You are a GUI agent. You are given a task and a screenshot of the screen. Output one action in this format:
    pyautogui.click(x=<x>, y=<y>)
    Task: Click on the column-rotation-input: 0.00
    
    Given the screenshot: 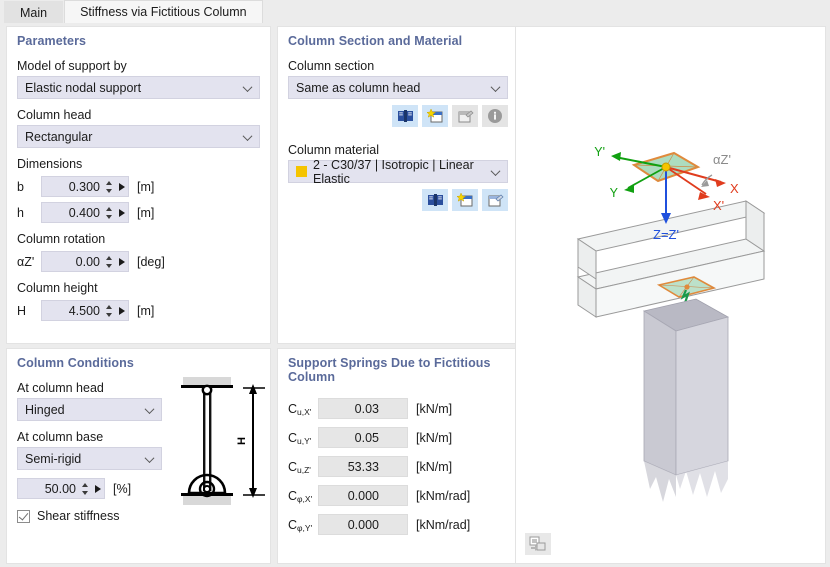 What is the action you would take?
    pyautogui.click(x=85, y=261)
    